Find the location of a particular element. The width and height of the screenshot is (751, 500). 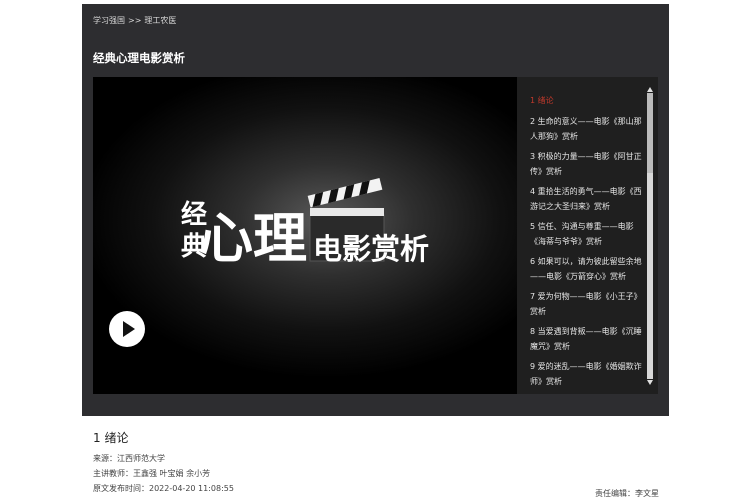

scroll-down-icon is located at coordinates (650, 382).